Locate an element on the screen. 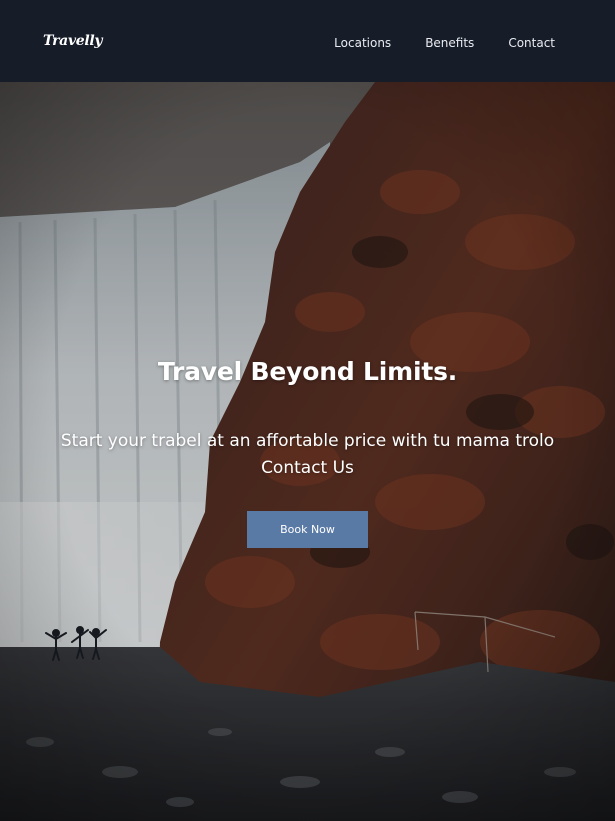  nav-item-locations: Locations is located at coordinates (362, 41).